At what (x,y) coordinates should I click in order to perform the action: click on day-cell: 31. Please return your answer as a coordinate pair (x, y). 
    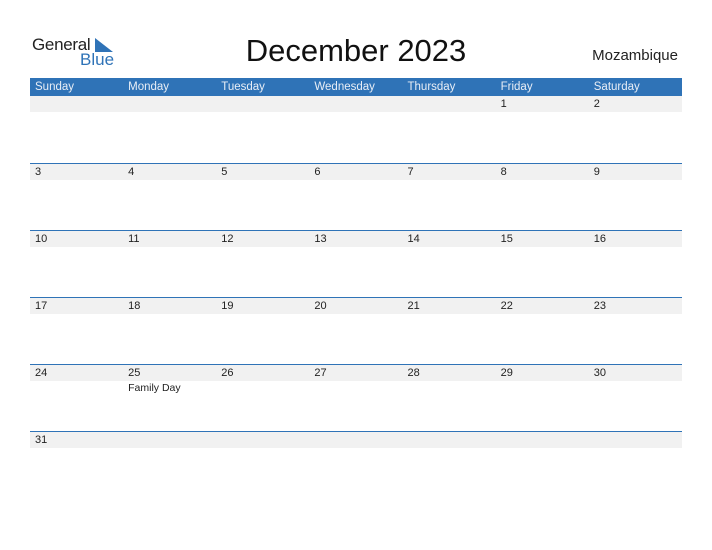
    Looking at the image, I should click on (76, 440).